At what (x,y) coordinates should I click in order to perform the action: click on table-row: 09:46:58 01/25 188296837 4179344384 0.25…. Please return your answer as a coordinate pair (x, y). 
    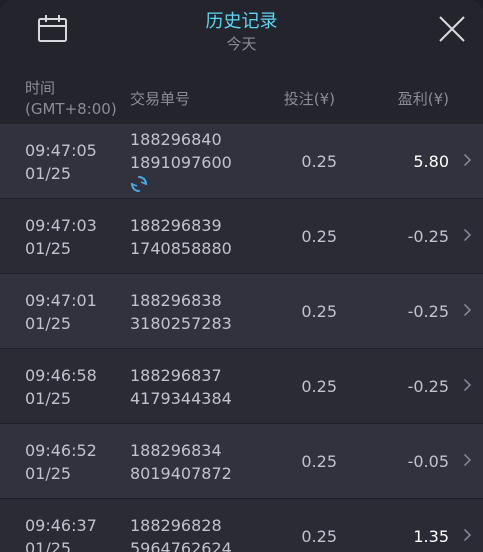
    Looking at the image, I should click on (241, 386).